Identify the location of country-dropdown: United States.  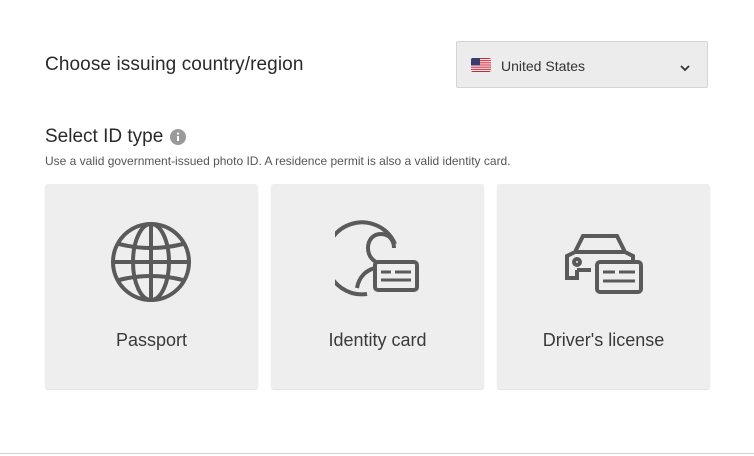
(582, 64).